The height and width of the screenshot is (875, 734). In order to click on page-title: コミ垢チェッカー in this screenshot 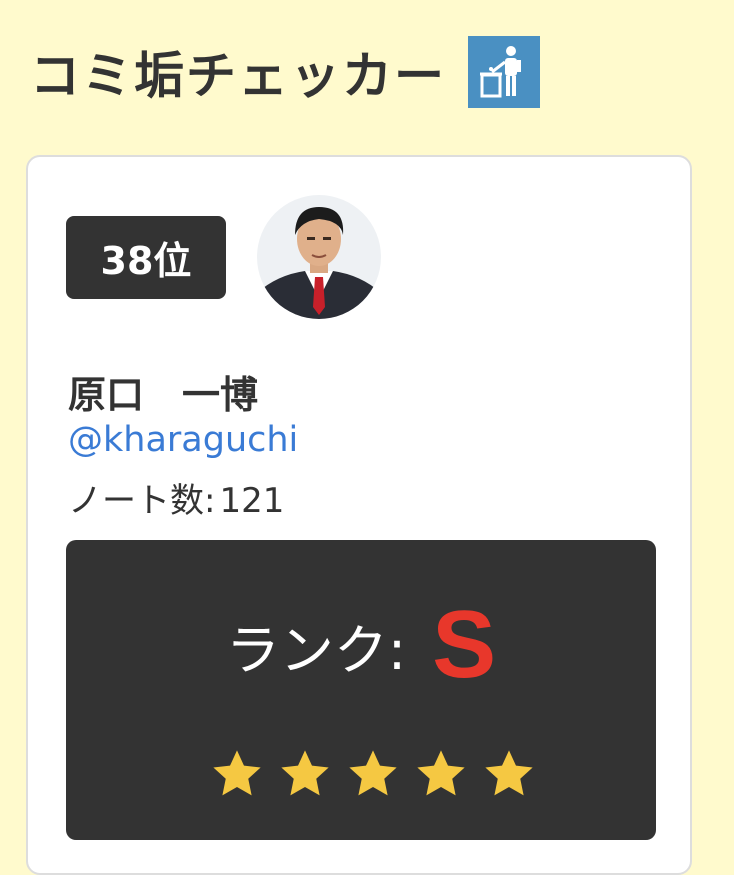, I will do `click(238, 76)`.